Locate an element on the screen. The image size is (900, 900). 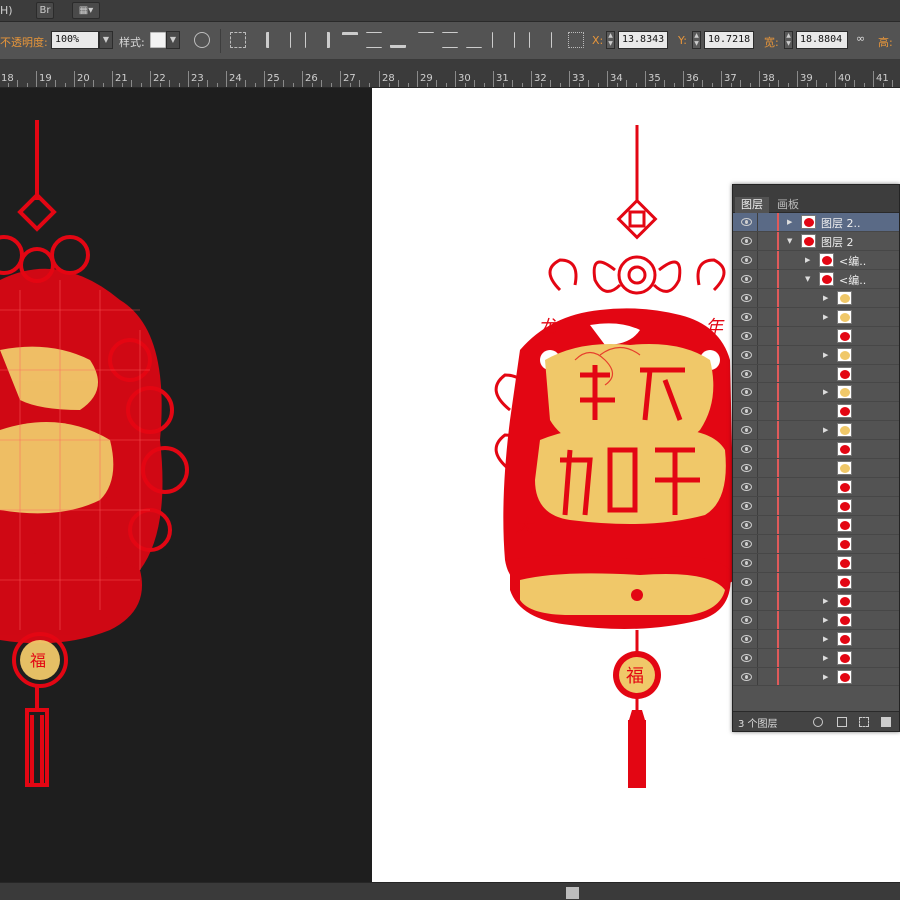
tab-layers: 图层 is located at coordinates (752, 205).